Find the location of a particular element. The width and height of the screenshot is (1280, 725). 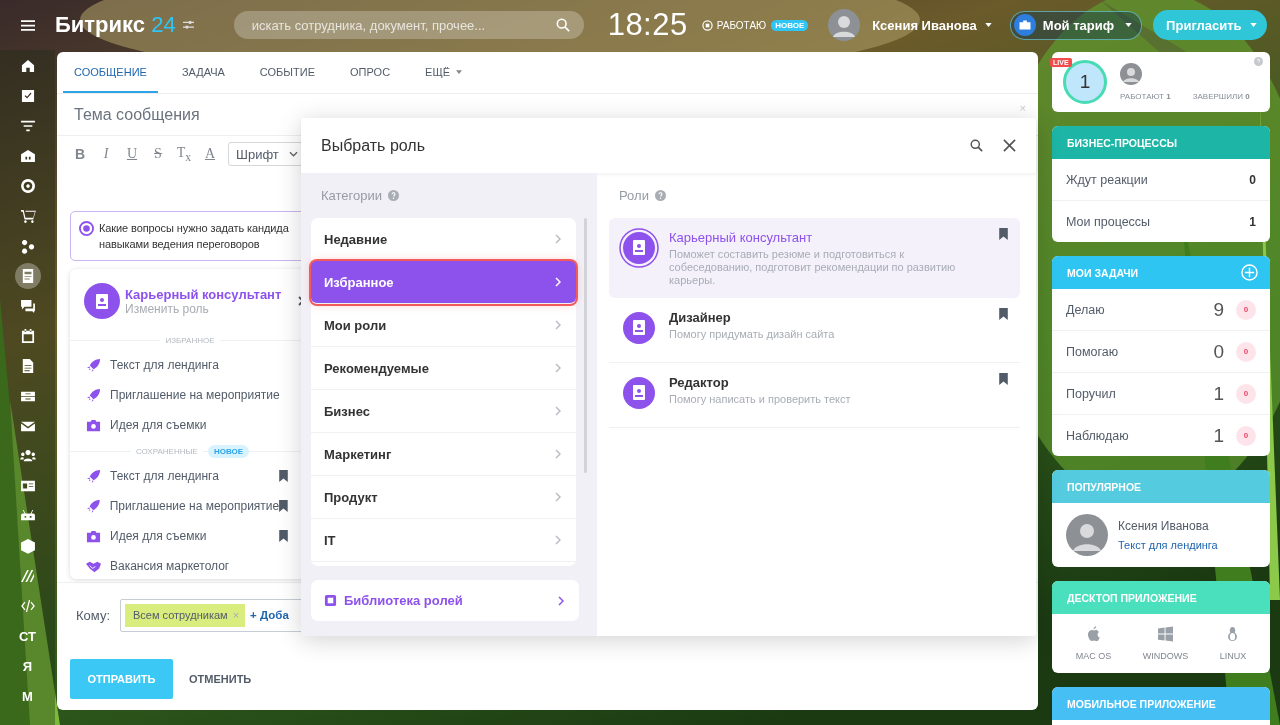

process-label: Ждут реакции is located at coordinates (1158, 179).